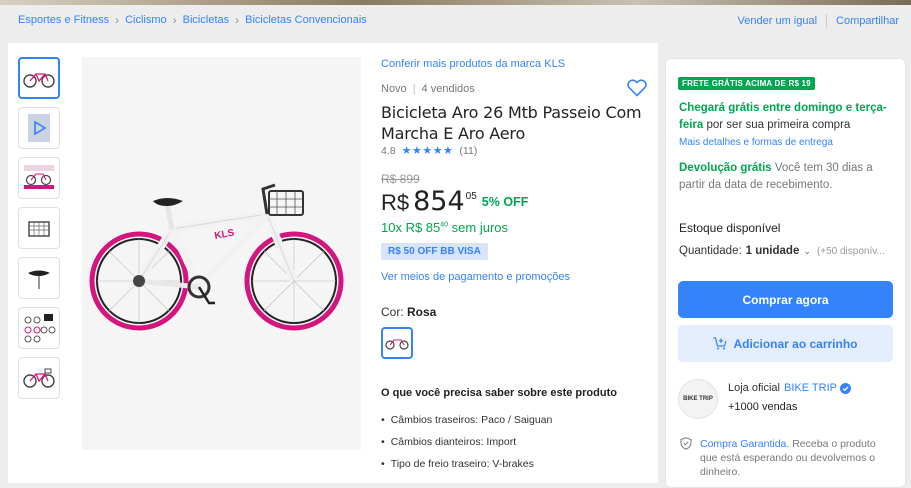 This screenshot has height=488, width=911. I want to click on breadcrumb-item: Esportes e Fitness, so click(63, 20).